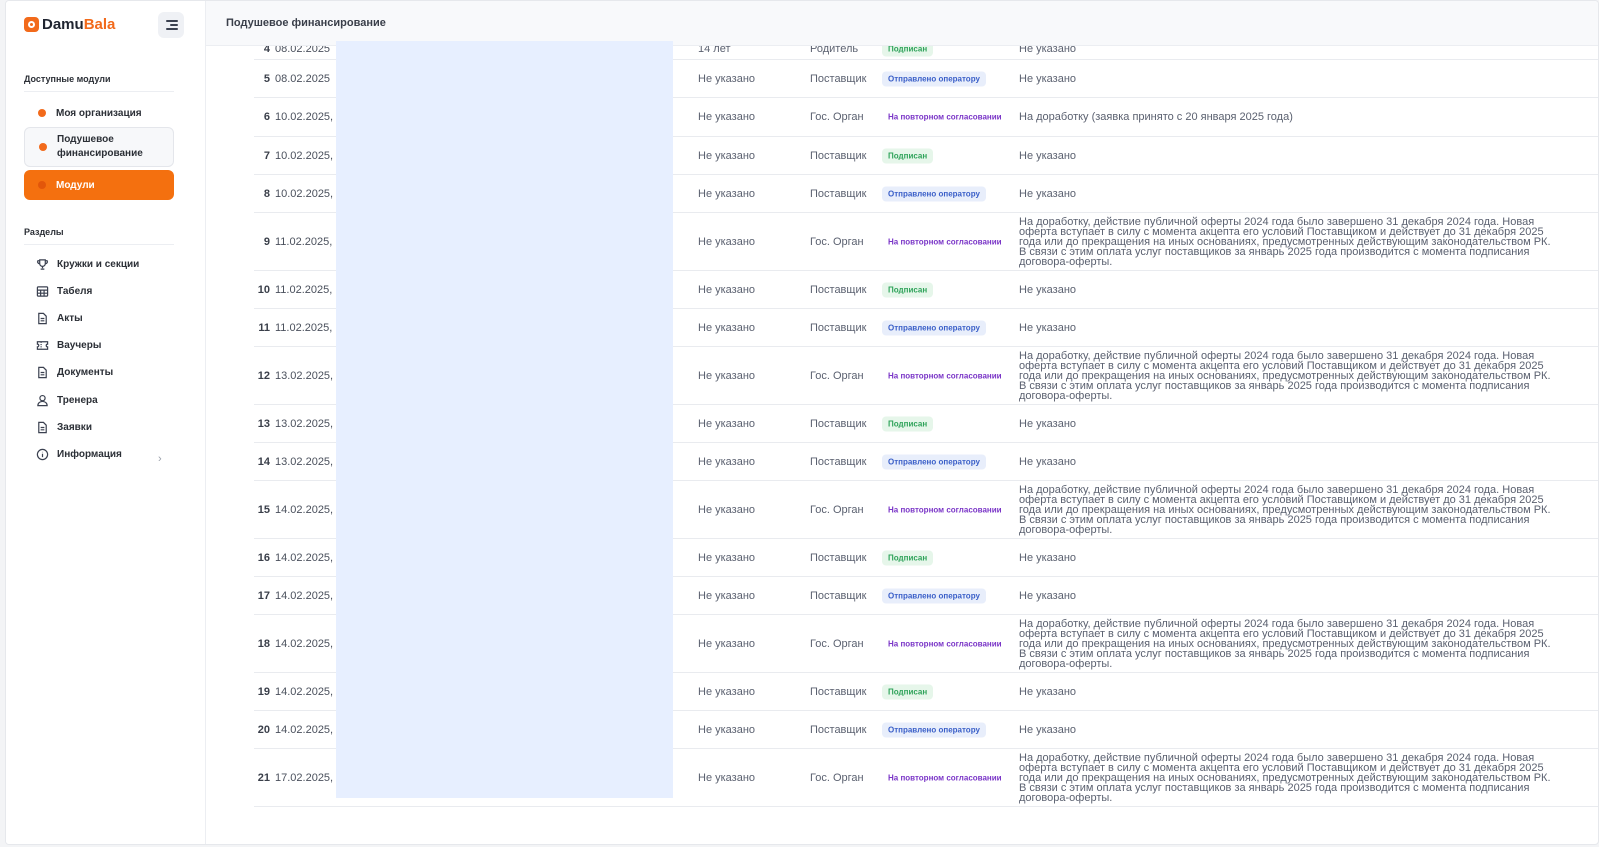 The image size is (1599, 847). I want to click on divider, so click(99, 244).